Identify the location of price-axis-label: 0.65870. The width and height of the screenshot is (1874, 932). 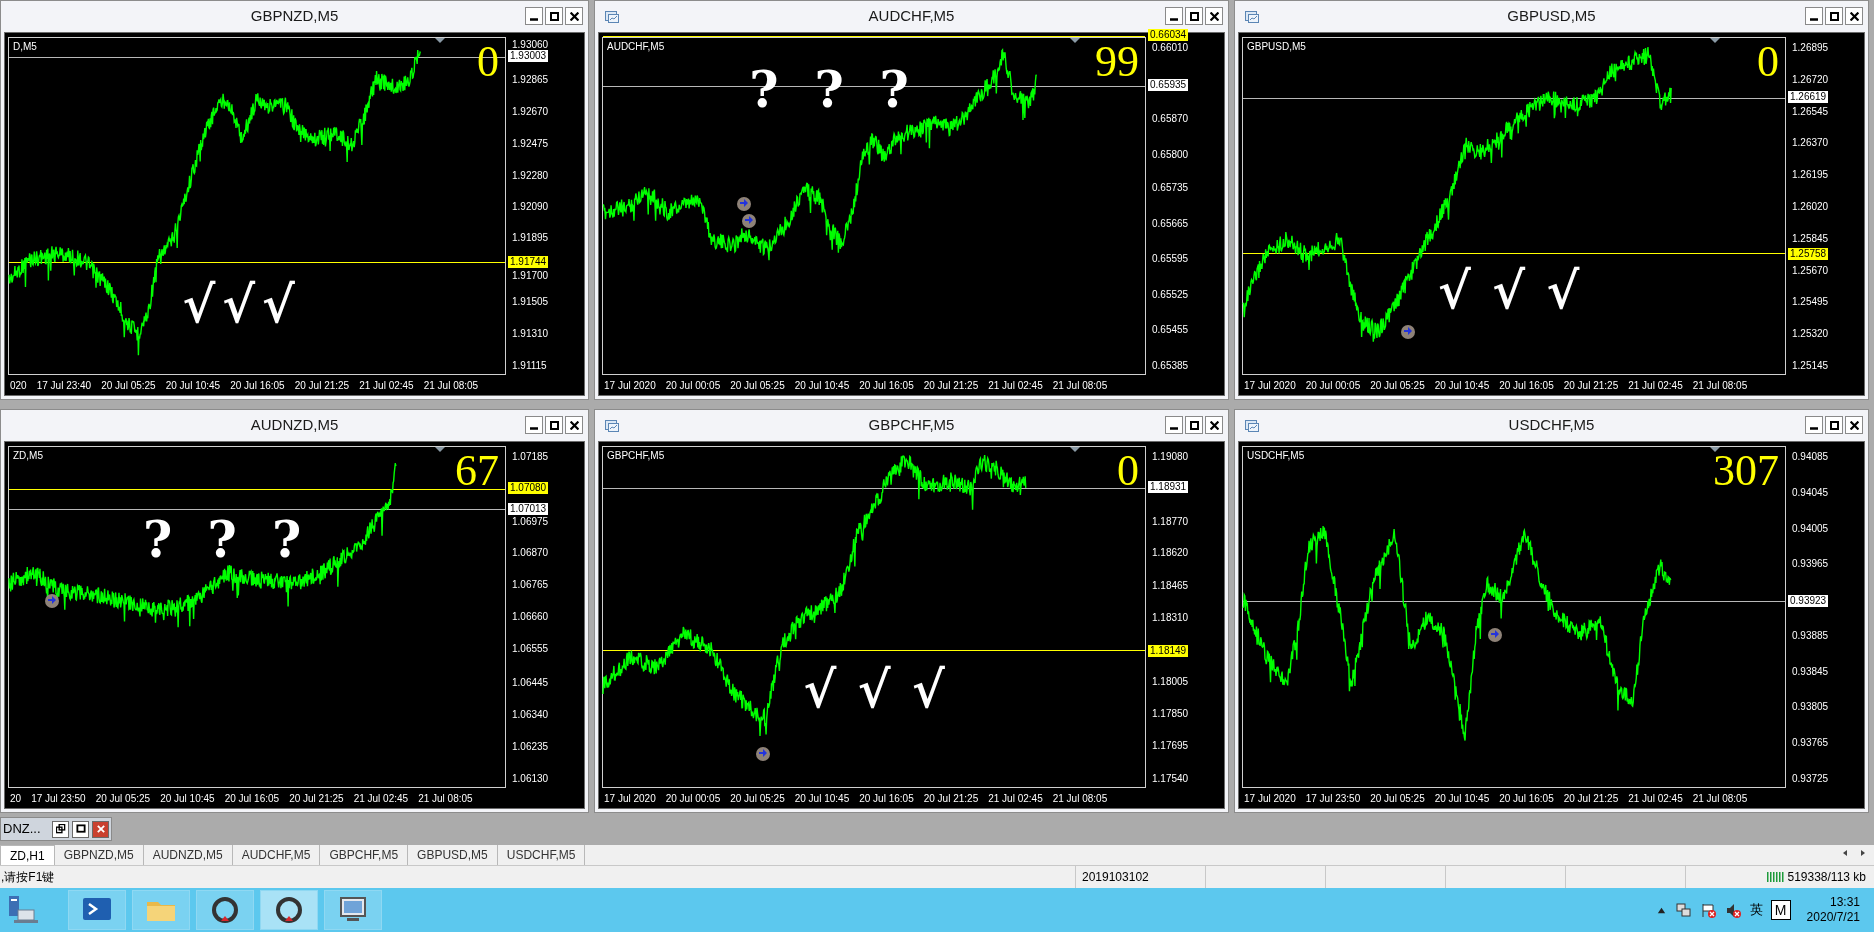
(1170, 118).